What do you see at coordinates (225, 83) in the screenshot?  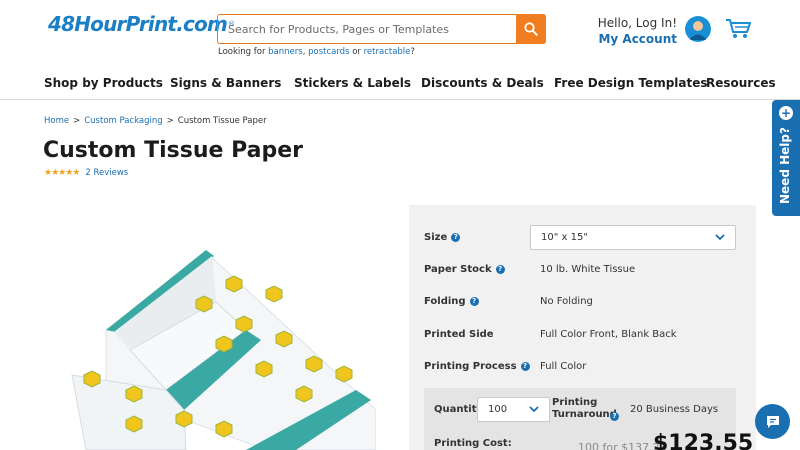 I see `nav-signs-banners: Signs & Banners` at bounding box center [225, 83].